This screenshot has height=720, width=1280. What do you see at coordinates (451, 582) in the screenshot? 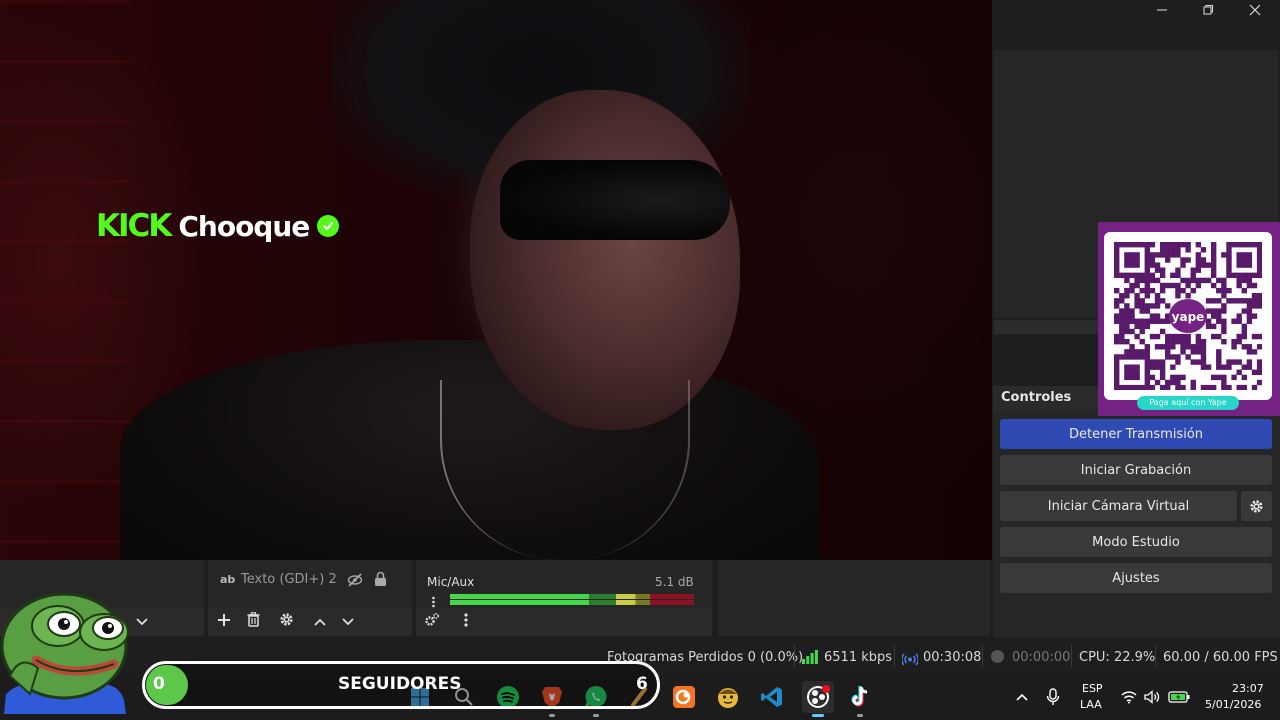
I see `mixer-channel-name: Mic/Aux` at bounding box center [451, 582].